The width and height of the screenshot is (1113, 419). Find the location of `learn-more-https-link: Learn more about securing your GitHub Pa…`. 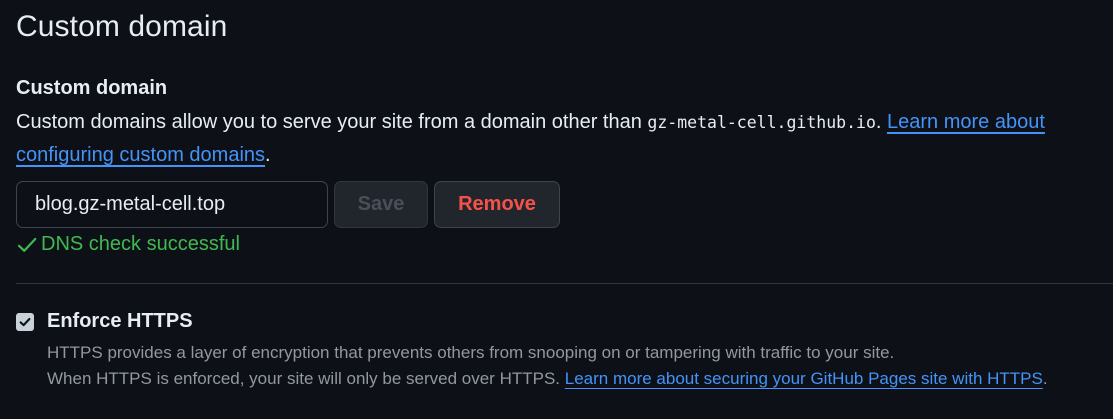

learn-more-https-link: Learn more about securing your GitHub Pa… is located at coordinates (804, 378).